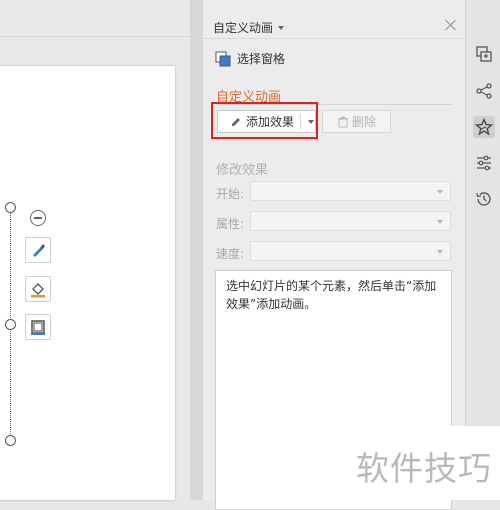 Image resolution: width=500 pixels, height=510 pixels. I want to click on shape-outline-icon, so click(38, 327).